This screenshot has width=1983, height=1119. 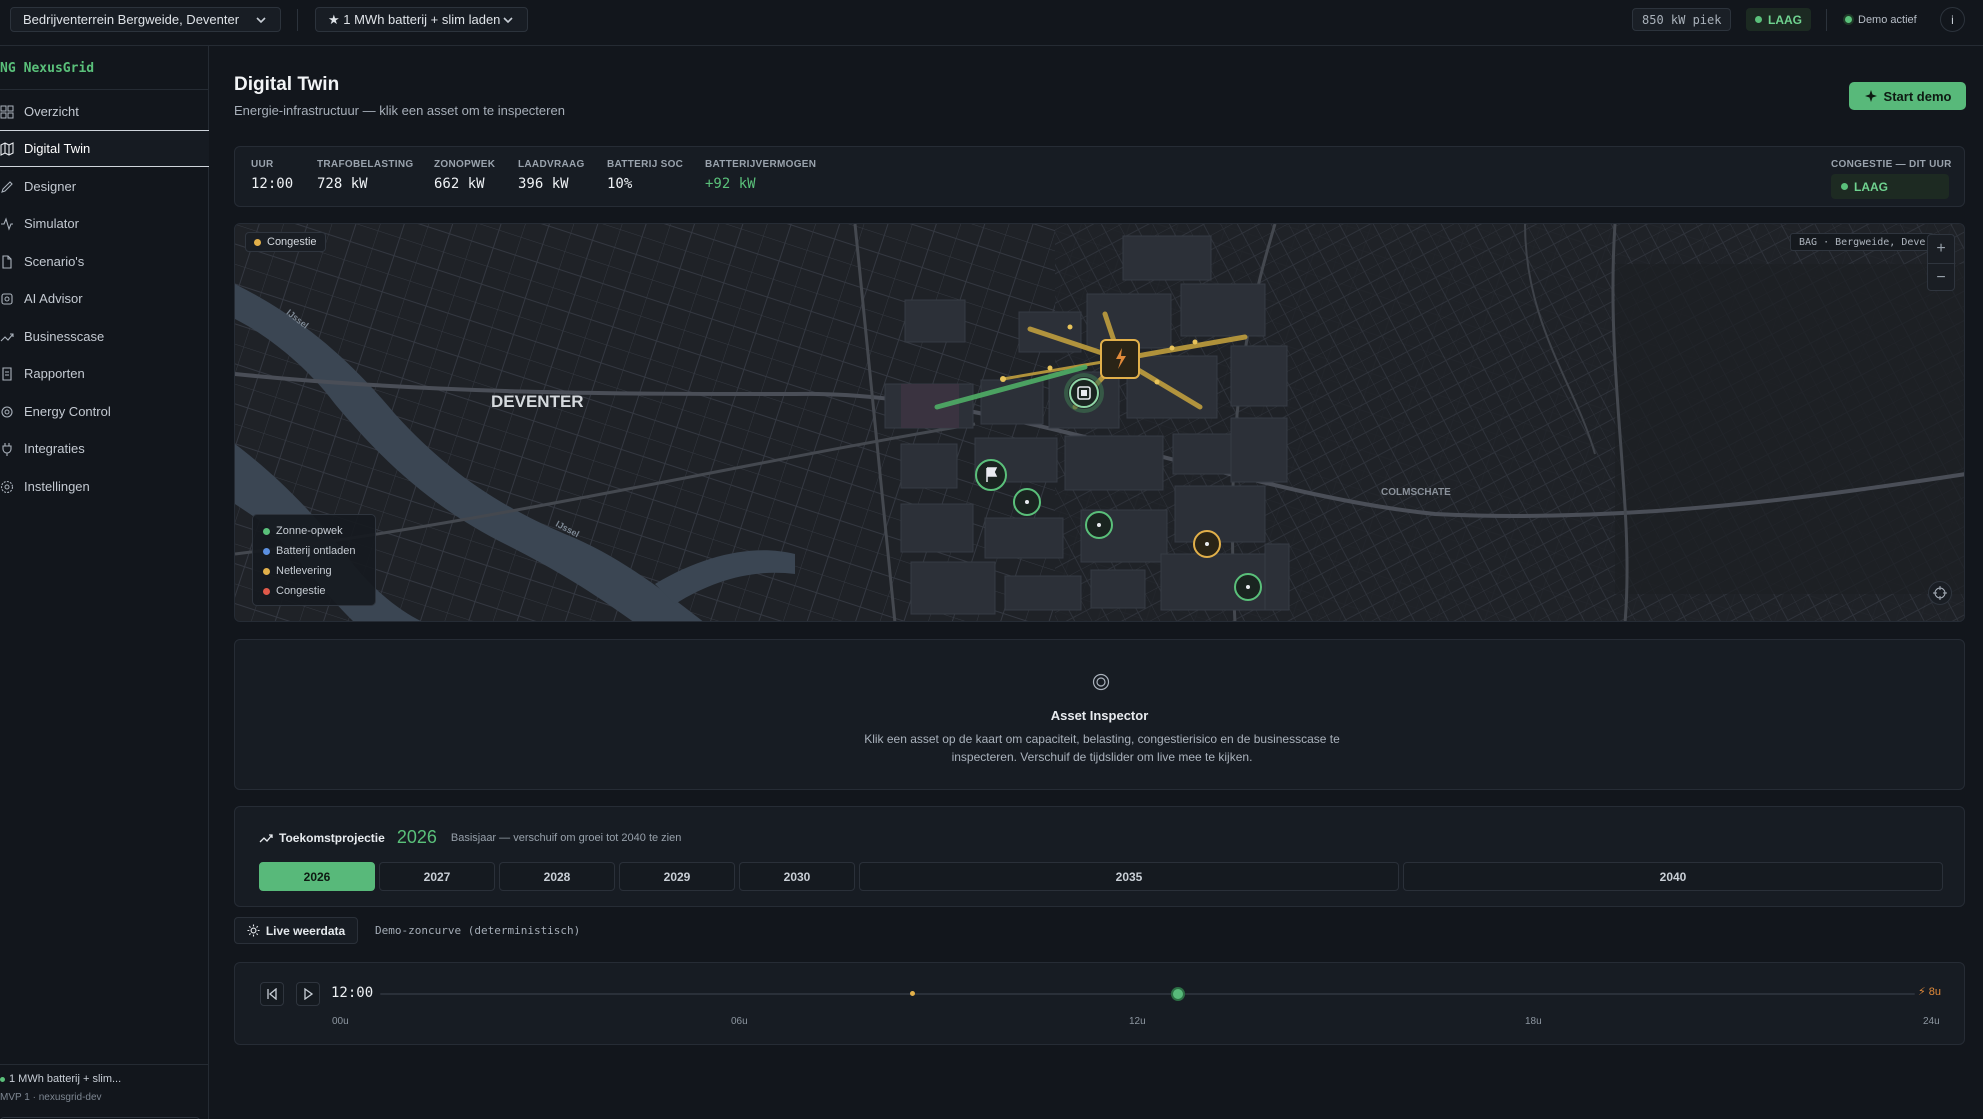 I want to click on sidebar-item-label: Rapporten, so click(x=54, y=373).